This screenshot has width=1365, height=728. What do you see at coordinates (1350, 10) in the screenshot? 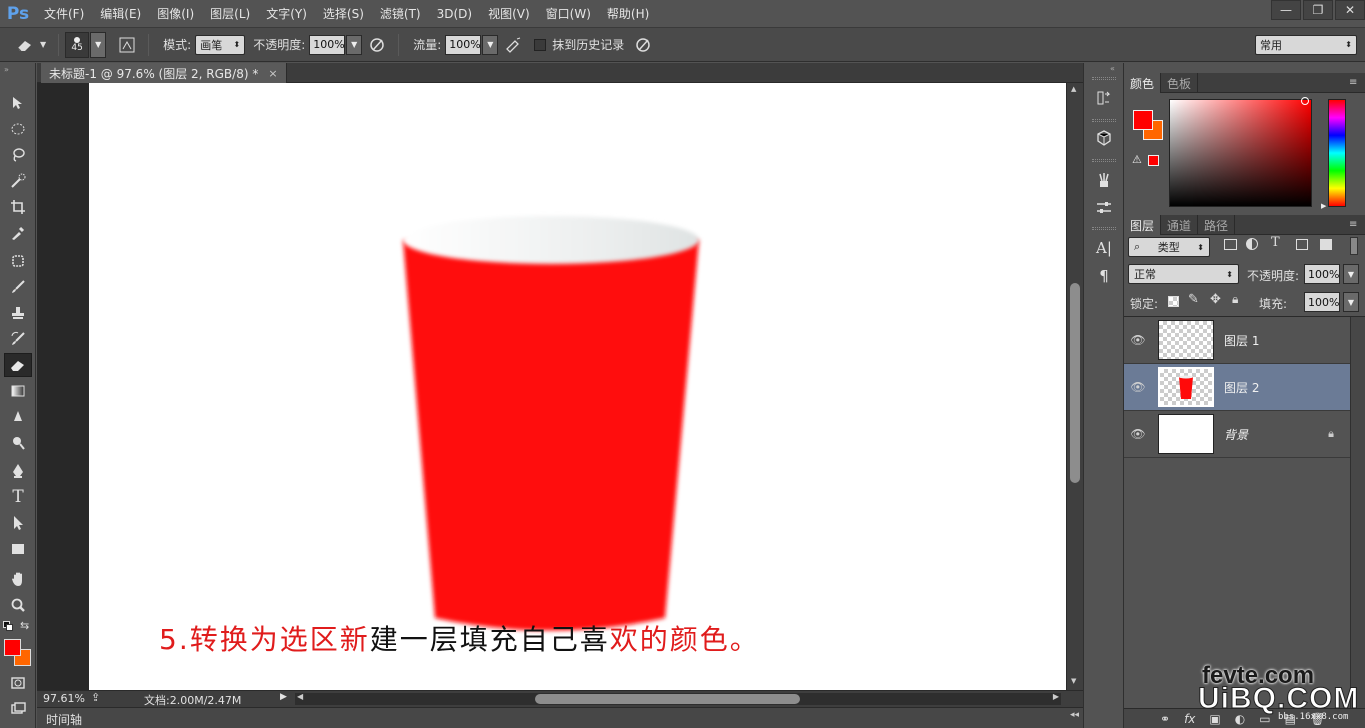
I see `close-button: ✕` at bounding box center [1350, 10].